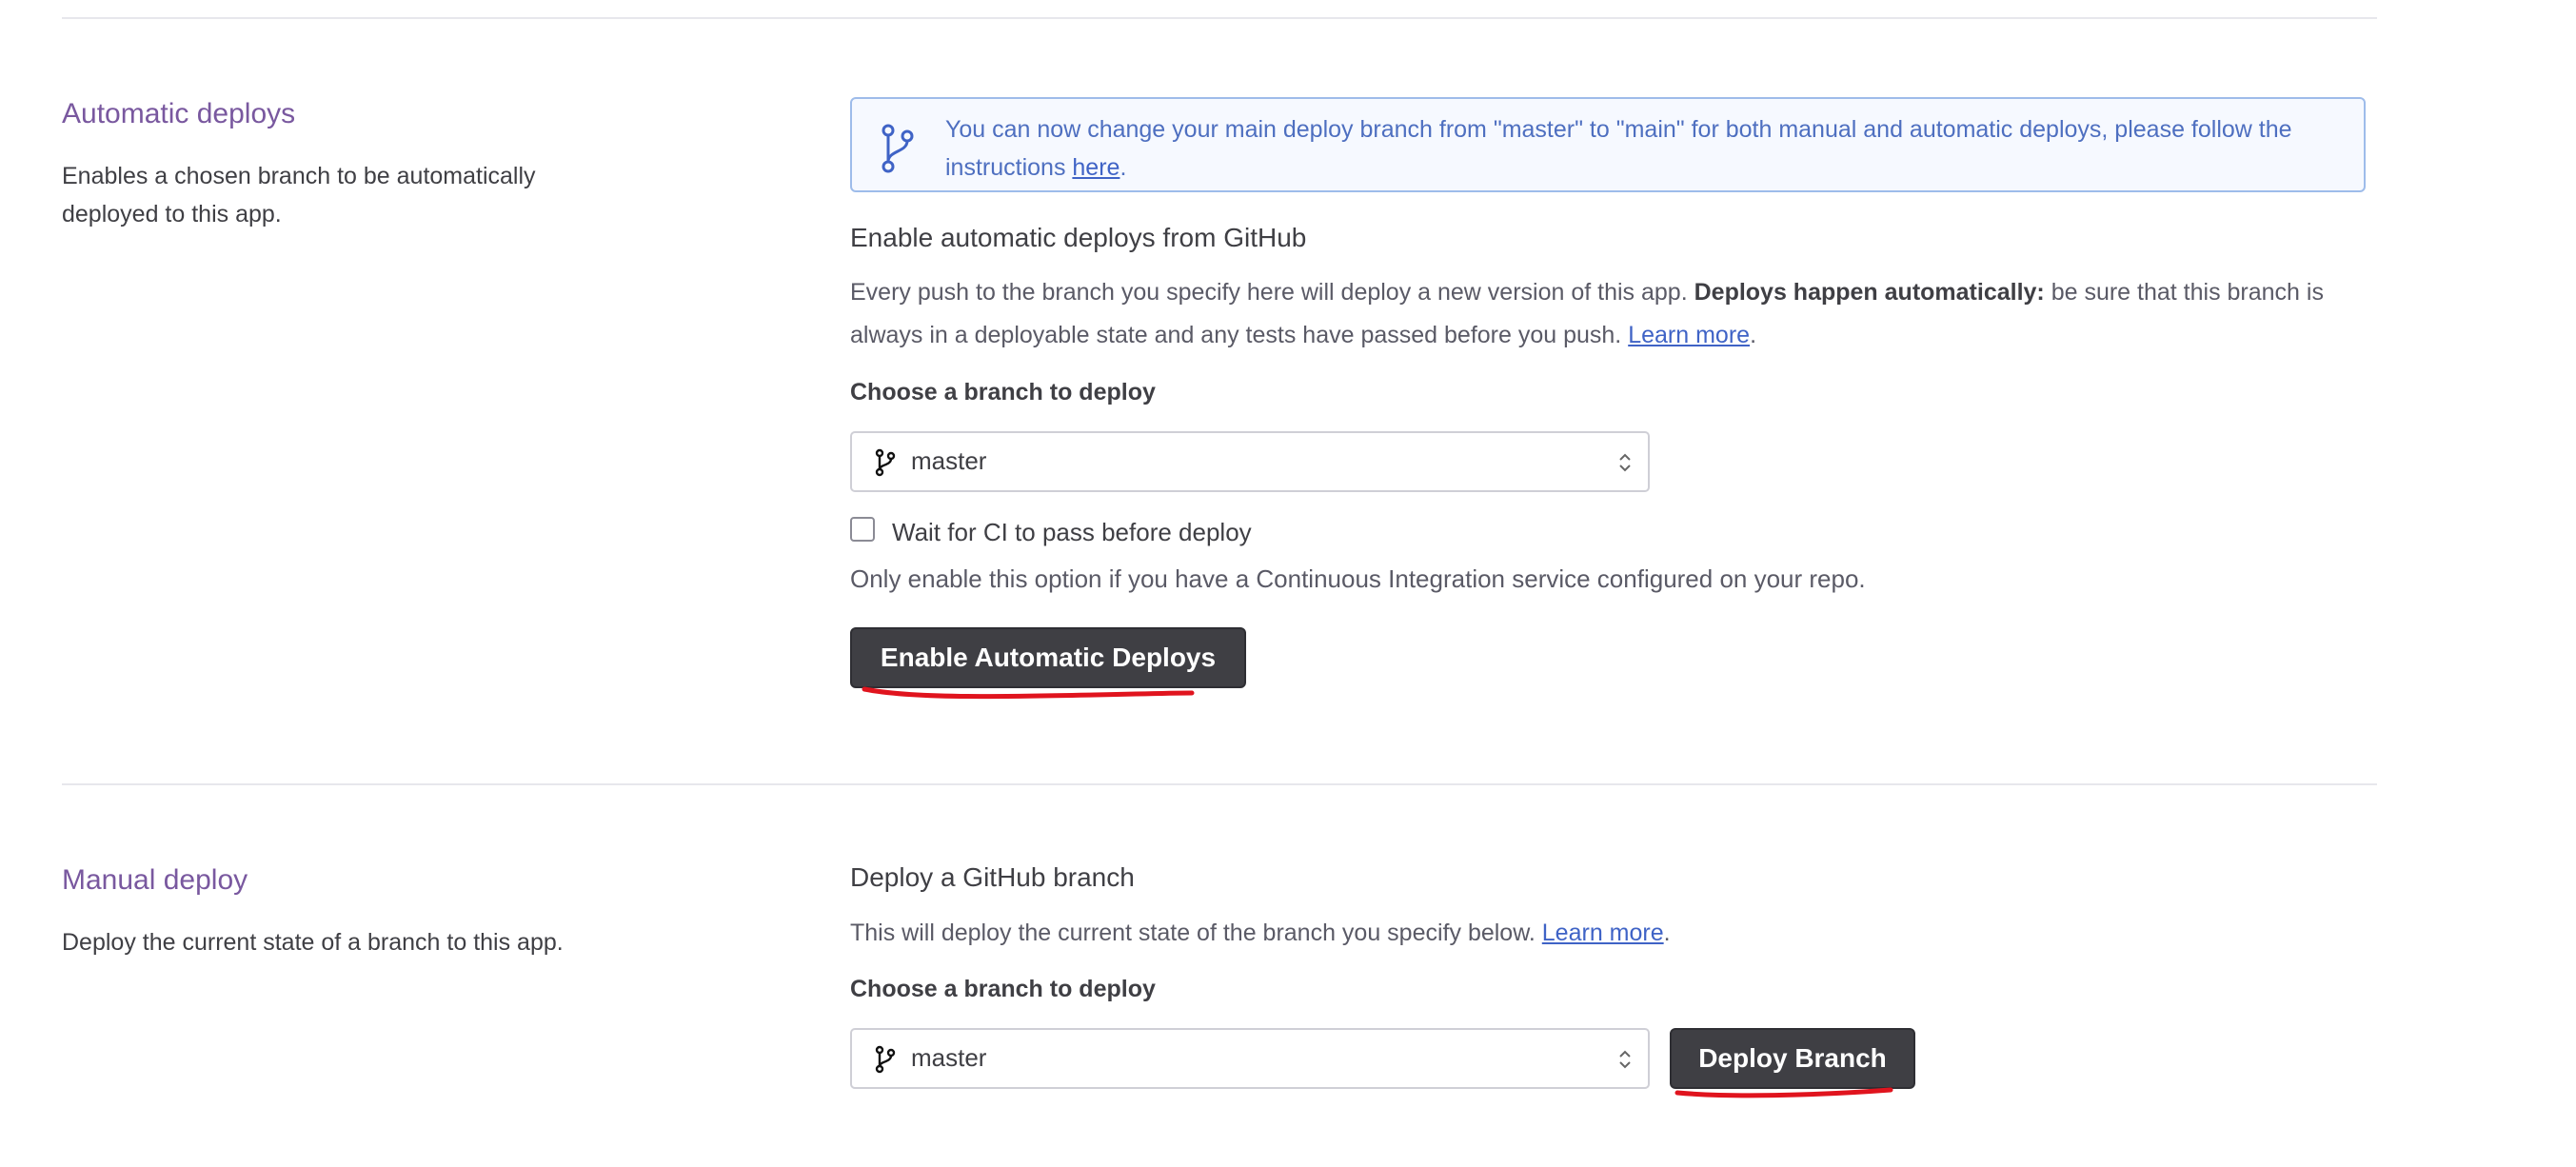  What do you see at coordinates (1689, 335) in the screenshot?
I see `automatic-learn-more-link: Learn more` at bounding box center [1689, 335].